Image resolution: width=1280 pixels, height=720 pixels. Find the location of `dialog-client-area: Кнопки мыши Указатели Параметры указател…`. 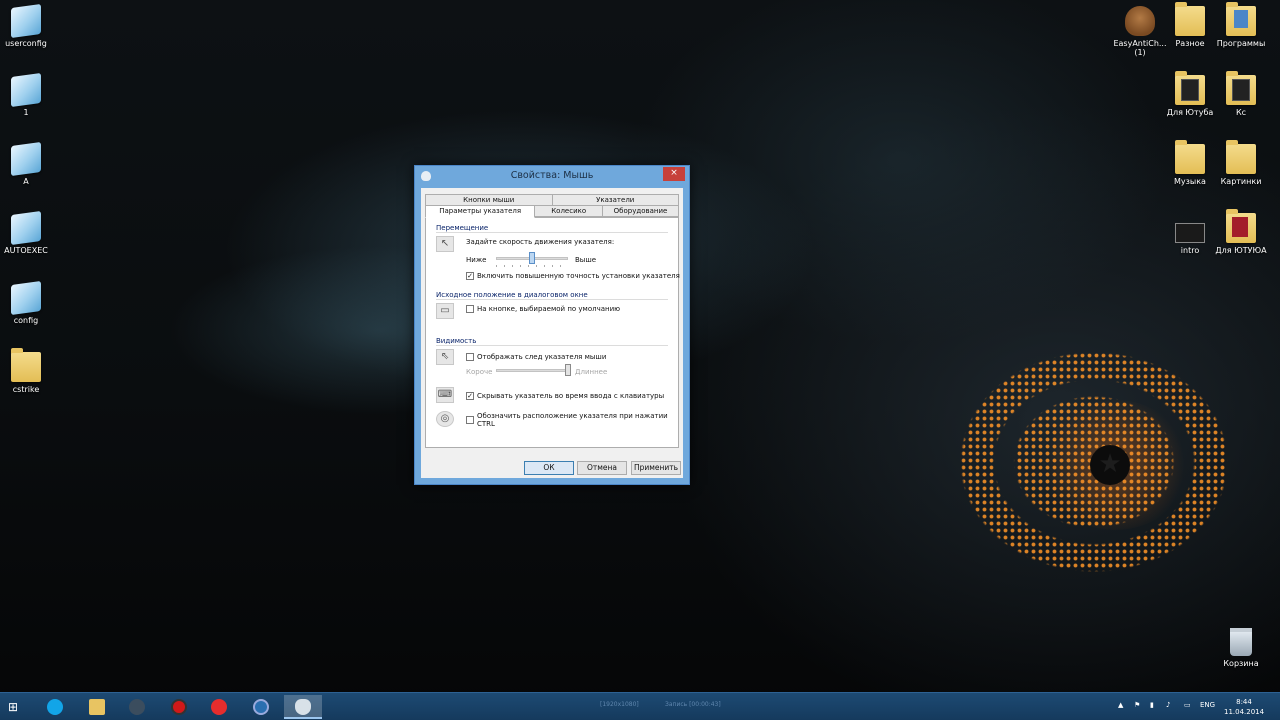

dialog-client-area: Кнопки мыши Указатели Параметры указател… is located at coordinates (552, 333).